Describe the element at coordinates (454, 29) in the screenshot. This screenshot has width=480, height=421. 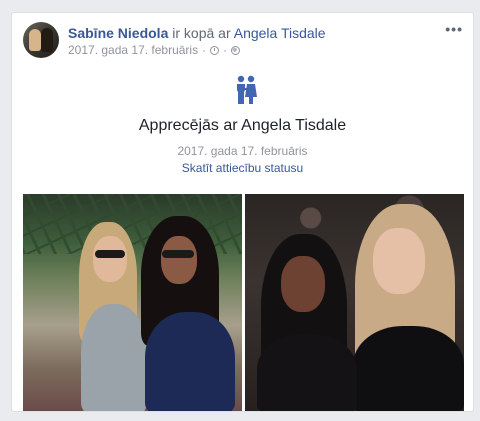
I see `more-options-button: •••` at that location.